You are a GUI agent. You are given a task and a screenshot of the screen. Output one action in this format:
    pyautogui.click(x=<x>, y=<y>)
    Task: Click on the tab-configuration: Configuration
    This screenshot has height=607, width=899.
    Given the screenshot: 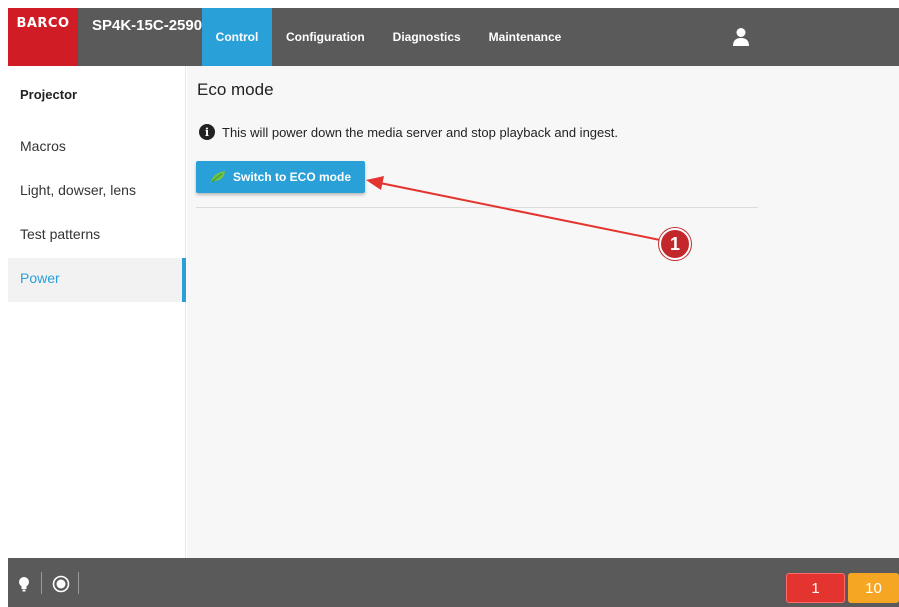 What is the action you would take?
    pyautogui.click(x=325, y=37)
    